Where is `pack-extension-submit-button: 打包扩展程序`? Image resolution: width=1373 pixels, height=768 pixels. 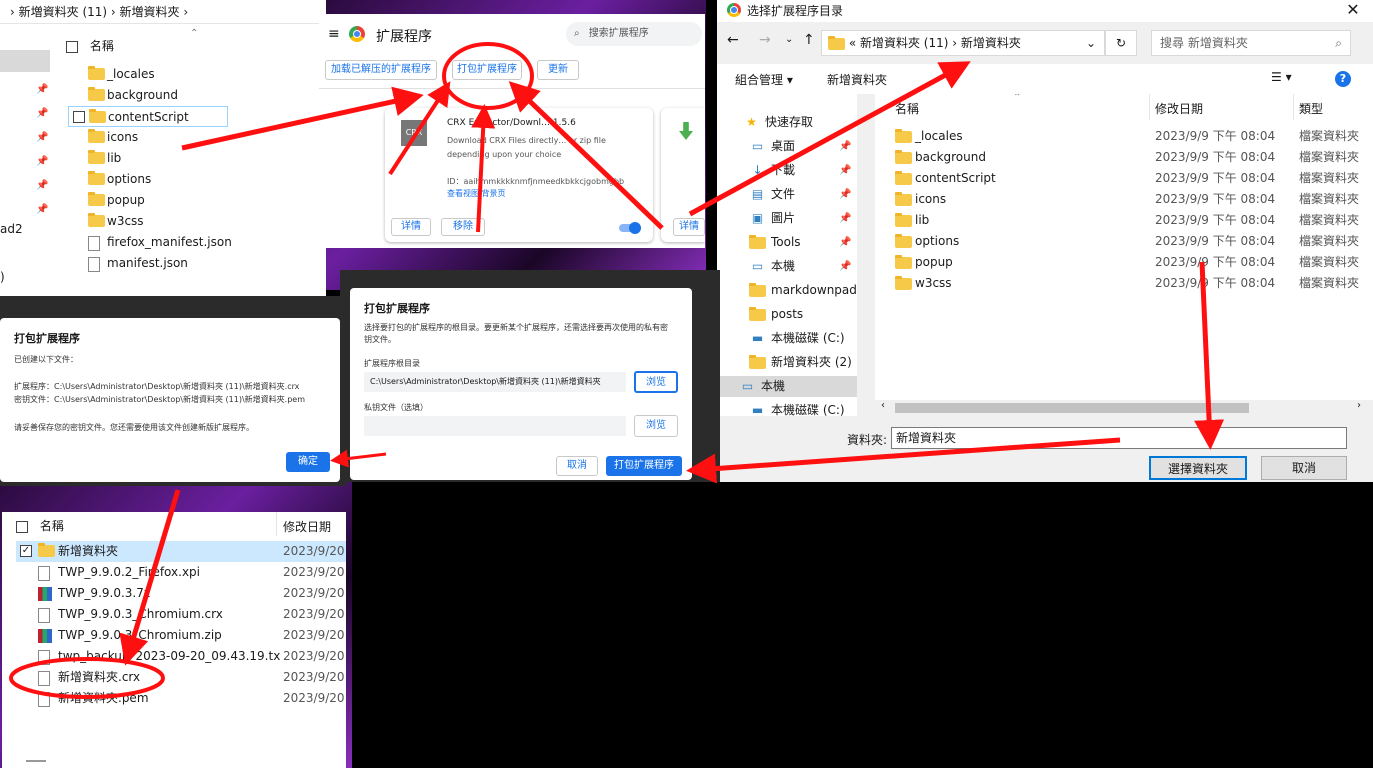 pack-extension-submit-button: 打包扩展程序 is located at coordinates (644, 466).